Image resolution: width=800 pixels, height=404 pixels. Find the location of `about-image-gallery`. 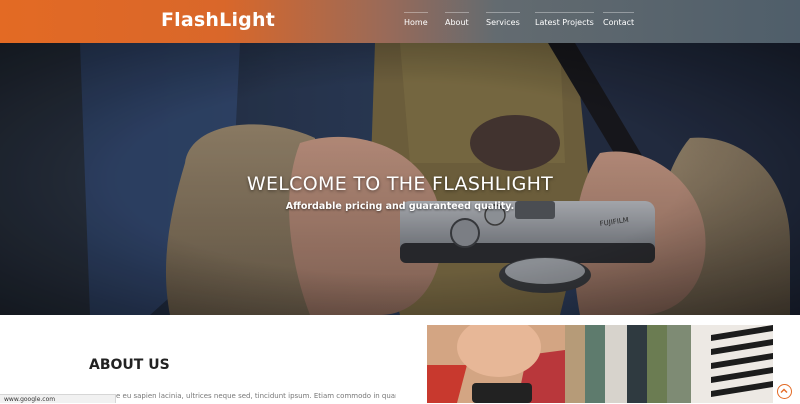

about-image-gallery is located at coordinates (600, 364).